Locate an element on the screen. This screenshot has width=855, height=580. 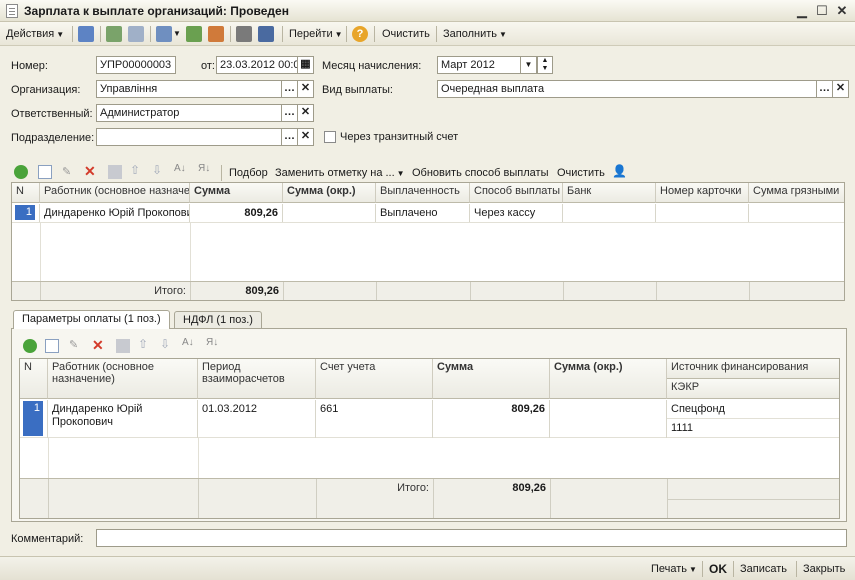
based-on-dropdown: ▼ is located at coordinates (177, 34).